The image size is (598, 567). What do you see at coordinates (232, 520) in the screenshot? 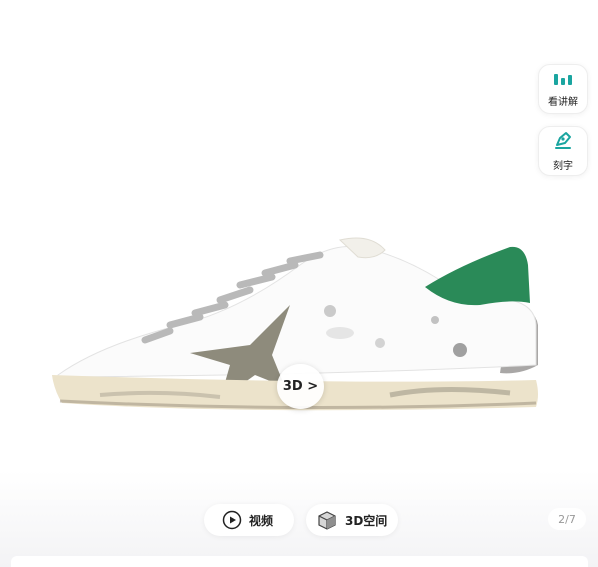
I see `play-icon` at bounding box center [232, 520].